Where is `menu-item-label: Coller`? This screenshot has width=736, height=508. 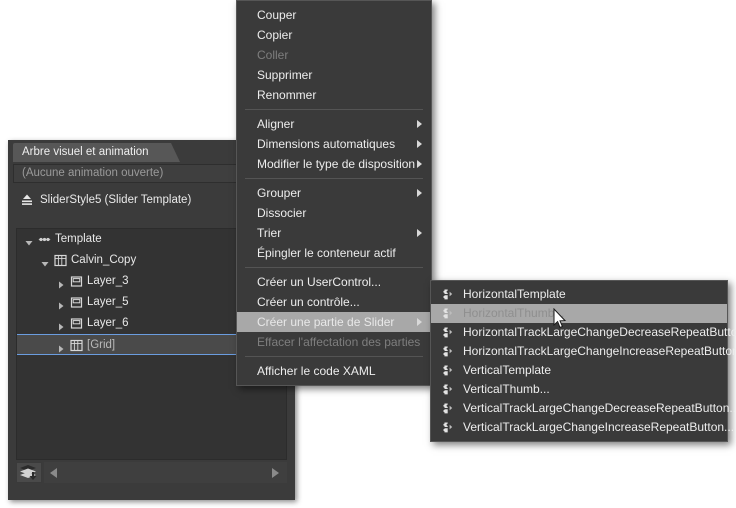
menu-item-label: Coller is located at coordinates (273, 55).